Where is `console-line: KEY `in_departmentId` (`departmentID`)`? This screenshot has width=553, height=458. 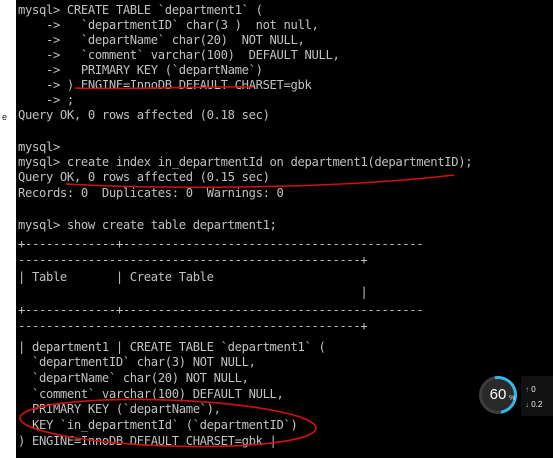
console-line: KEY `in_departmentId` (`departmentID`) is located at coordinates (158, 425).